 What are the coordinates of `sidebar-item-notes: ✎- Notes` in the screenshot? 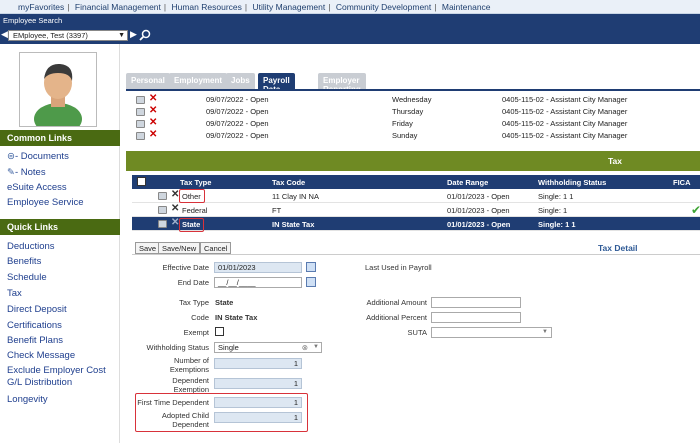 It's located at (26, 172).